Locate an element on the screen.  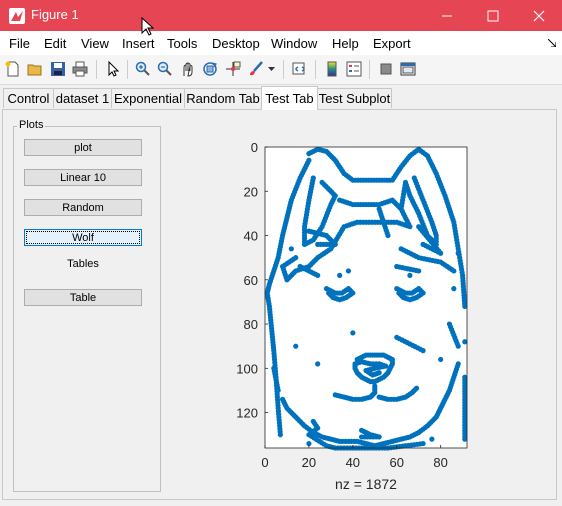
y-tick-label: 60 is located at coordinates (251, 280).